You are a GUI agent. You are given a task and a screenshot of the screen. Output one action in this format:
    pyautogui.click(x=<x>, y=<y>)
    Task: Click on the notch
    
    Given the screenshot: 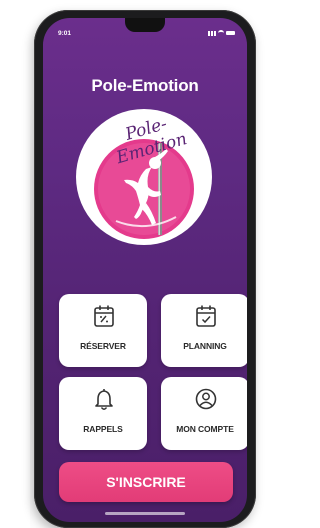 What is the action you would take?
    pyautogui.click(x=145, y=25)
    